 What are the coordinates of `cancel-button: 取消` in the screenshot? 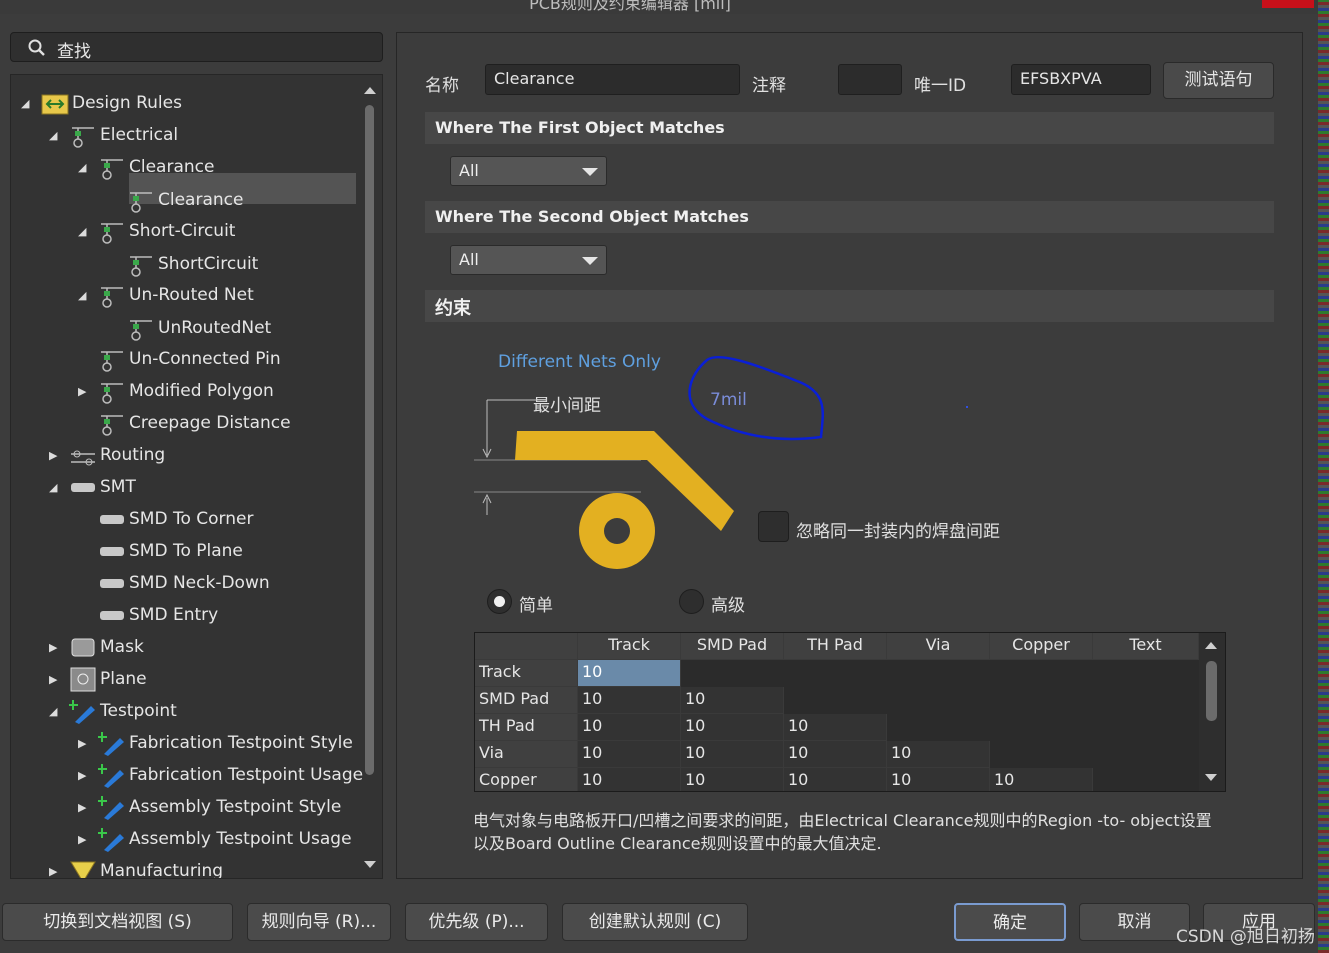 It's located at (1134, 922).